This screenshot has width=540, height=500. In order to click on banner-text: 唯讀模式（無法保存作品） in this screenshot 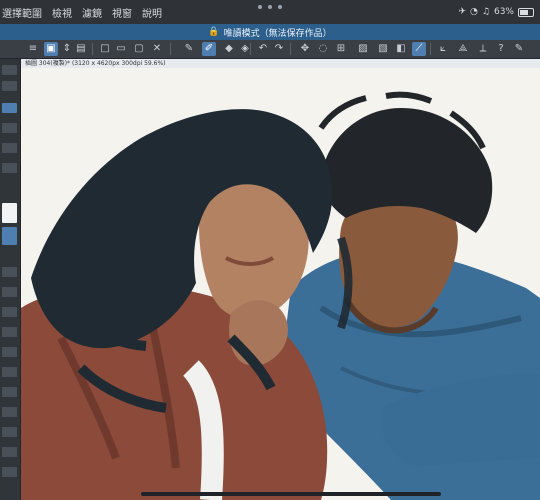, I will do `click(277, 33)`.